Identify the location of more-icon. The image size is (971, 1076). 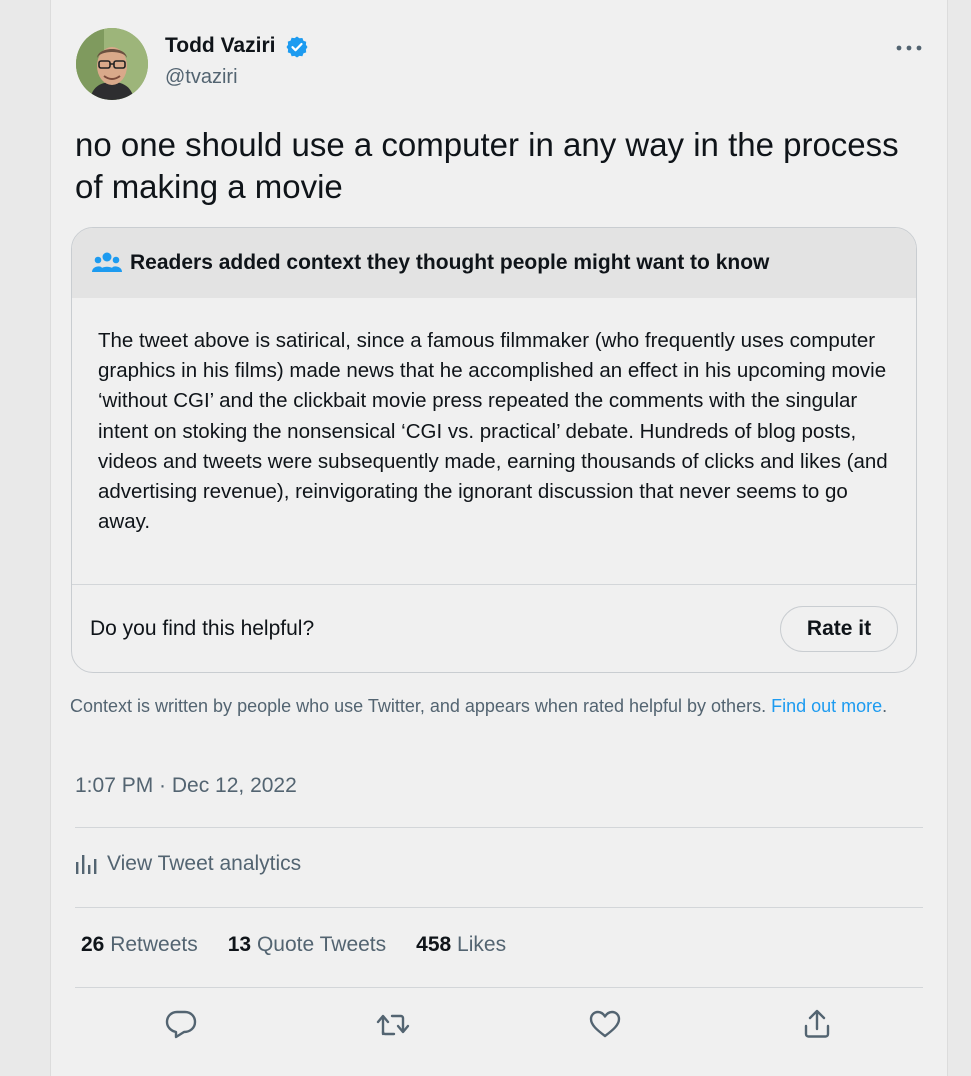
(909, 48).